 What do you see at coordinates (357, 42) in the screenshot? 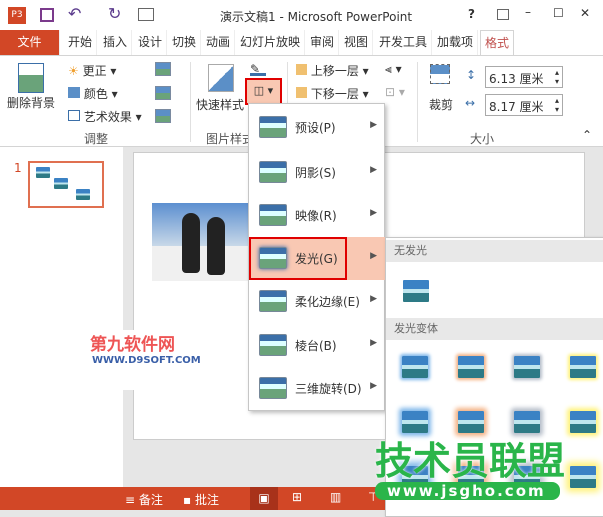
I see `tab-view: 视图` at bounding box center [357, 42].